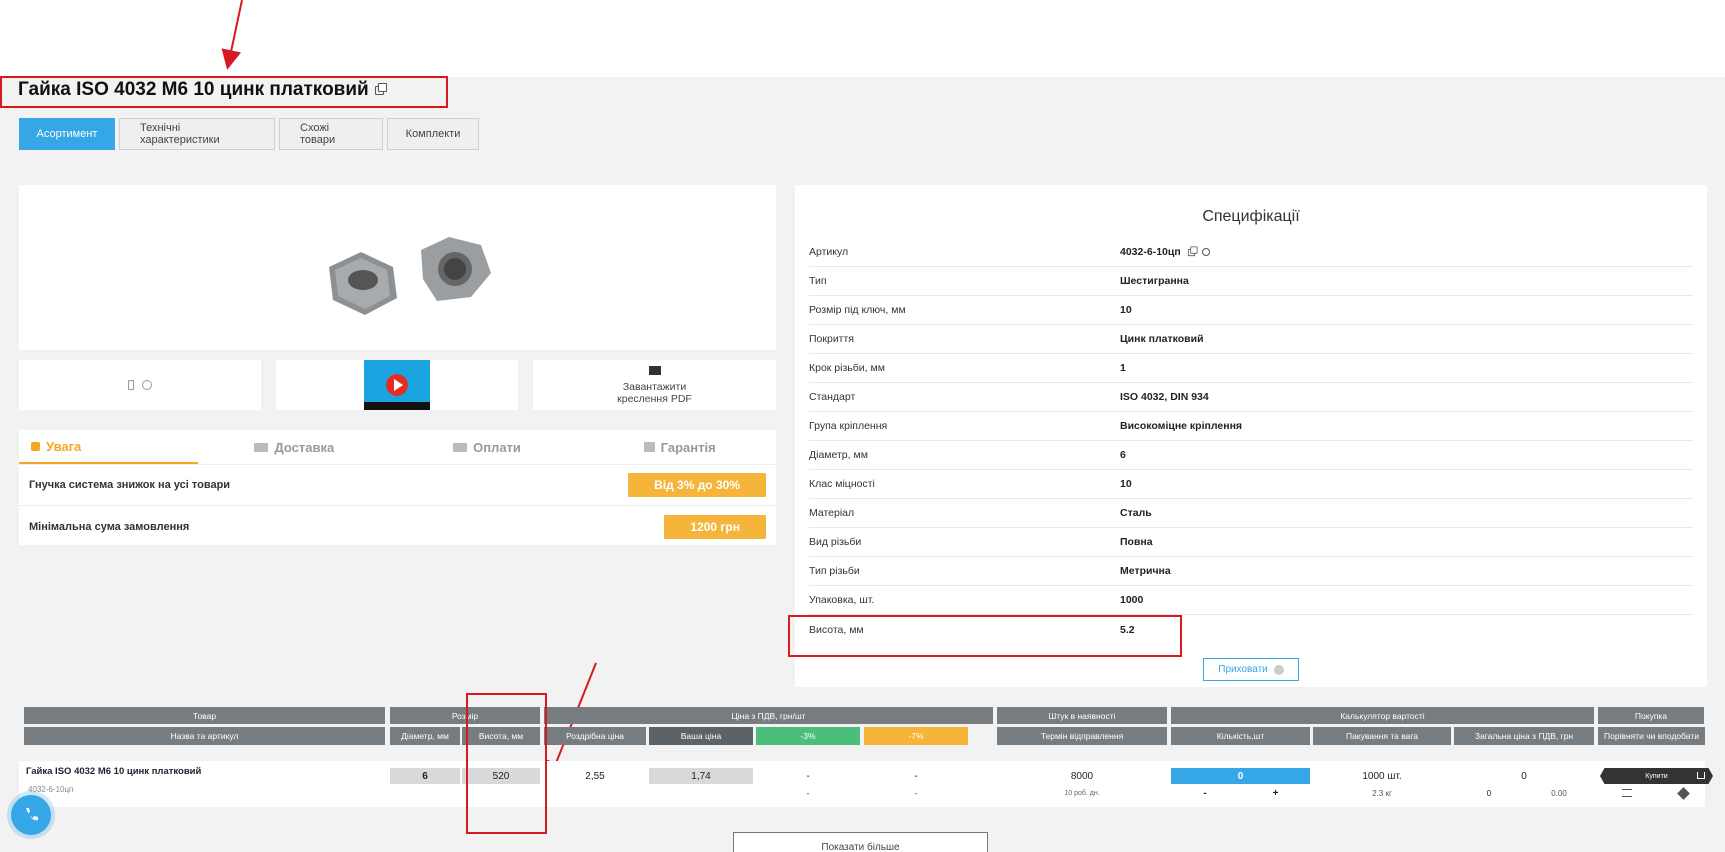 The width and height of the screenshot is (1725, 852). Describe the element at coordinates (1251, 310) in the screenshot. I see `spec-row: Розмір під ключ, мм 10` at that location.